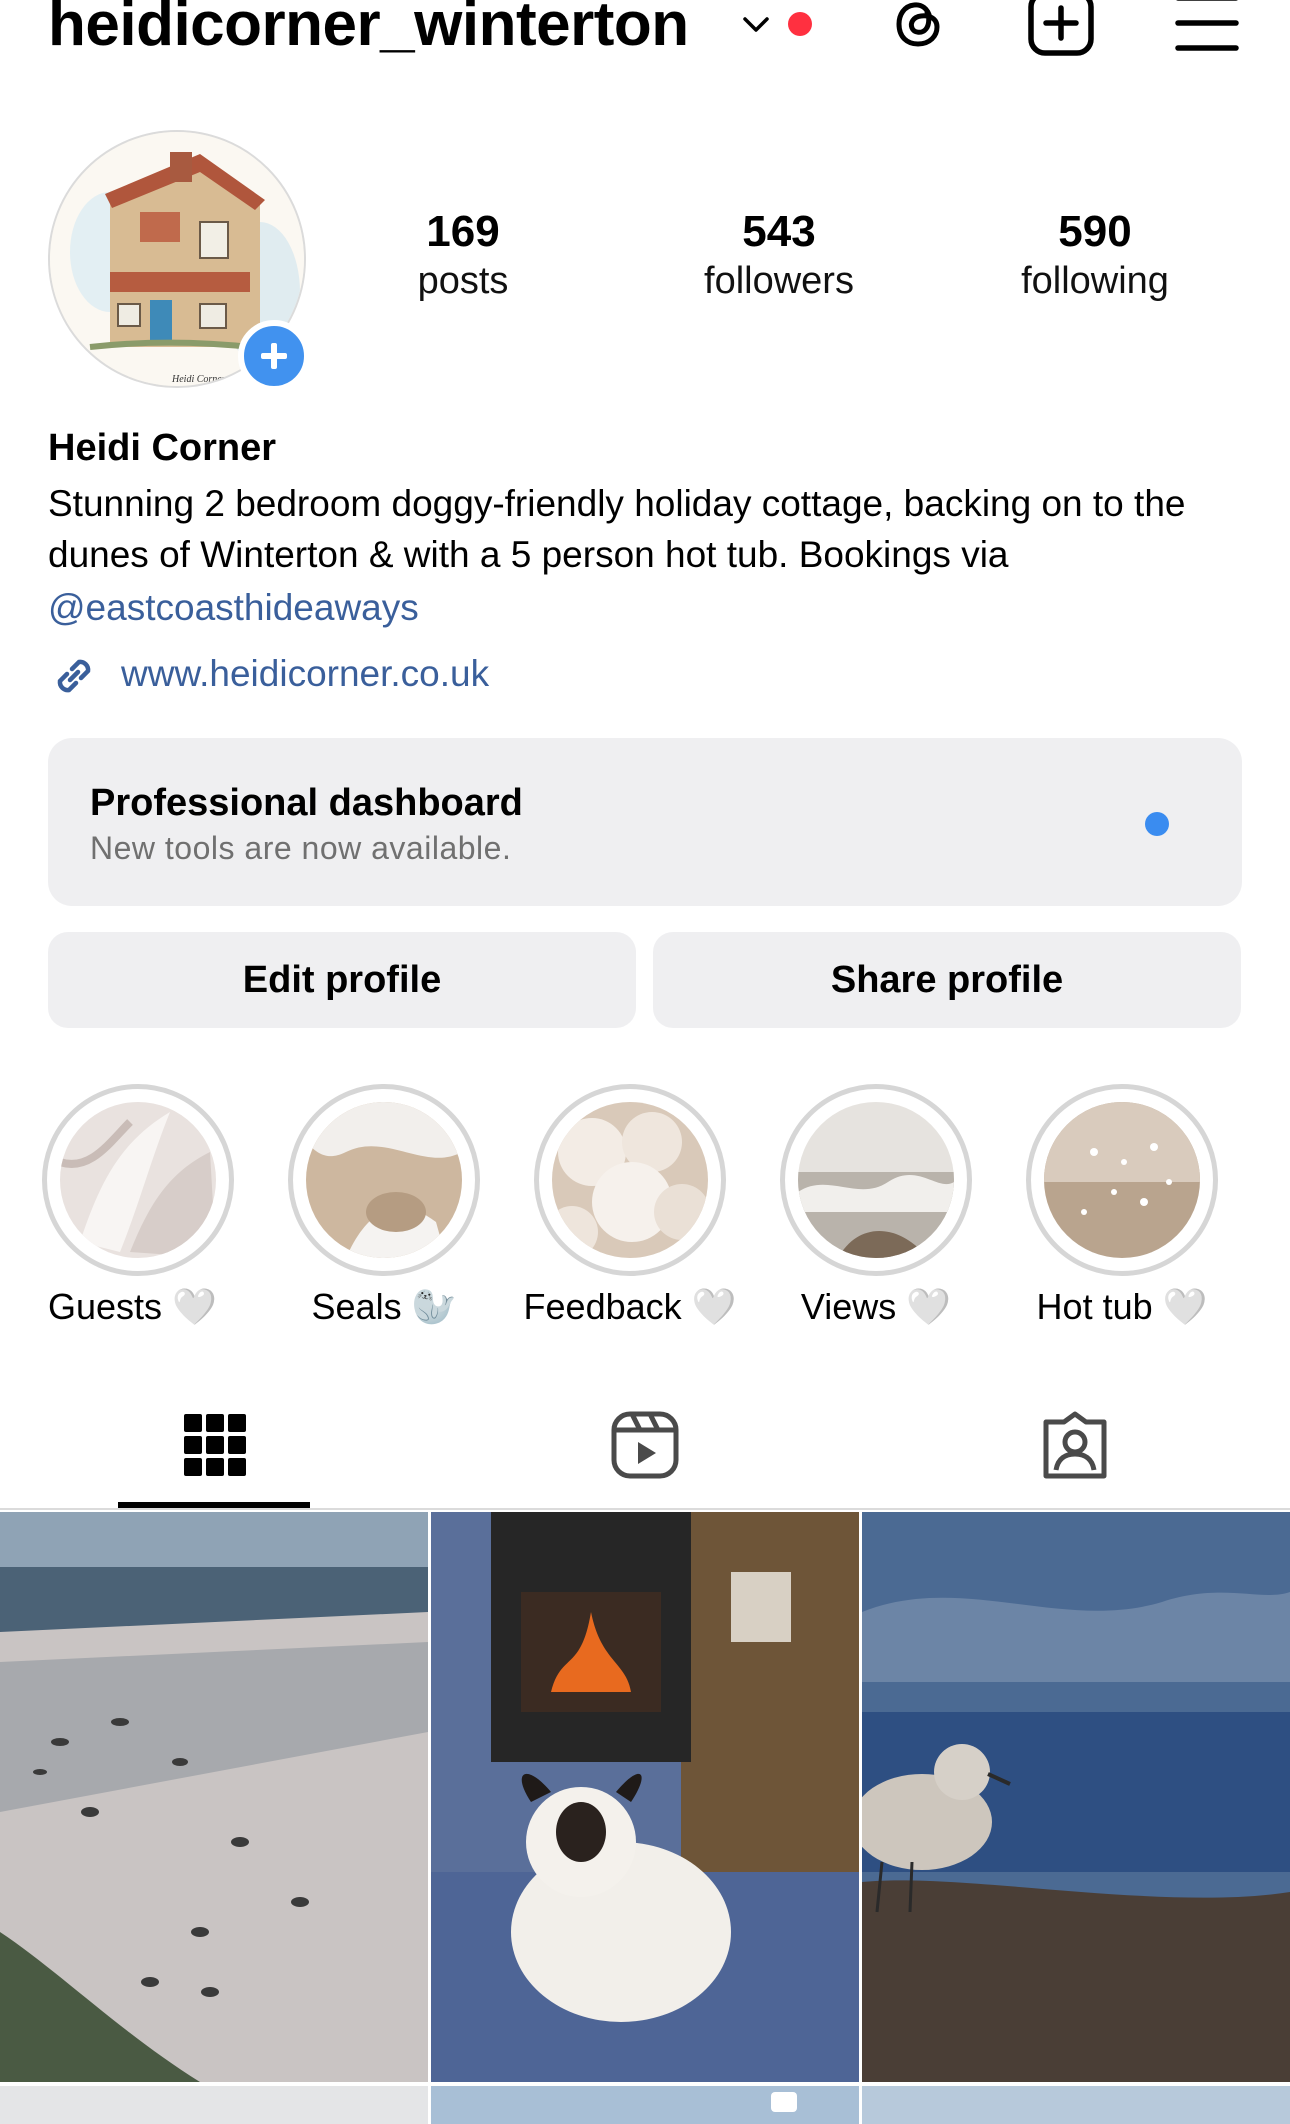 The width and height of the screenshot is (1290, 2124). I want to click on highlight-label: Seals 🦭, so click(384, 1306).